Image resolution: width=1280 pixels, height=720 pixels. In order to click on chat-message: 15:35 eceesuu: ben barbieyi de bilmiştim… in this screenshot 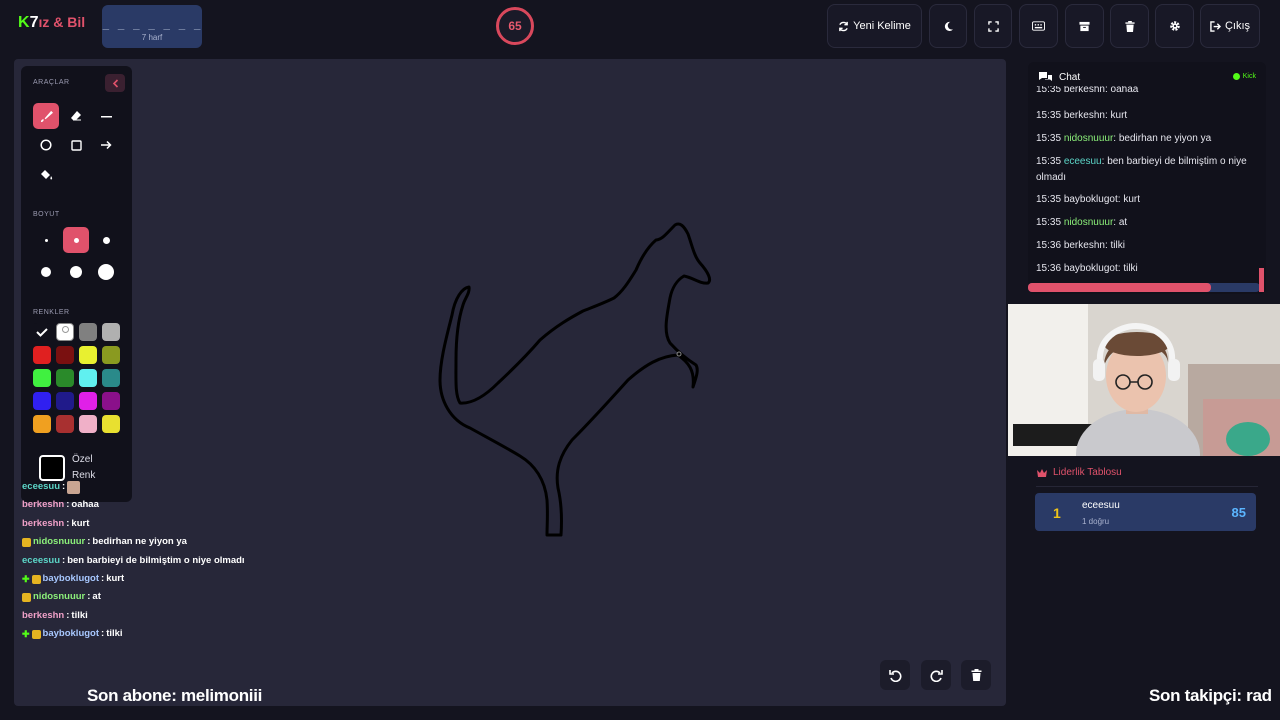, I will do `click(1141, 169)`.